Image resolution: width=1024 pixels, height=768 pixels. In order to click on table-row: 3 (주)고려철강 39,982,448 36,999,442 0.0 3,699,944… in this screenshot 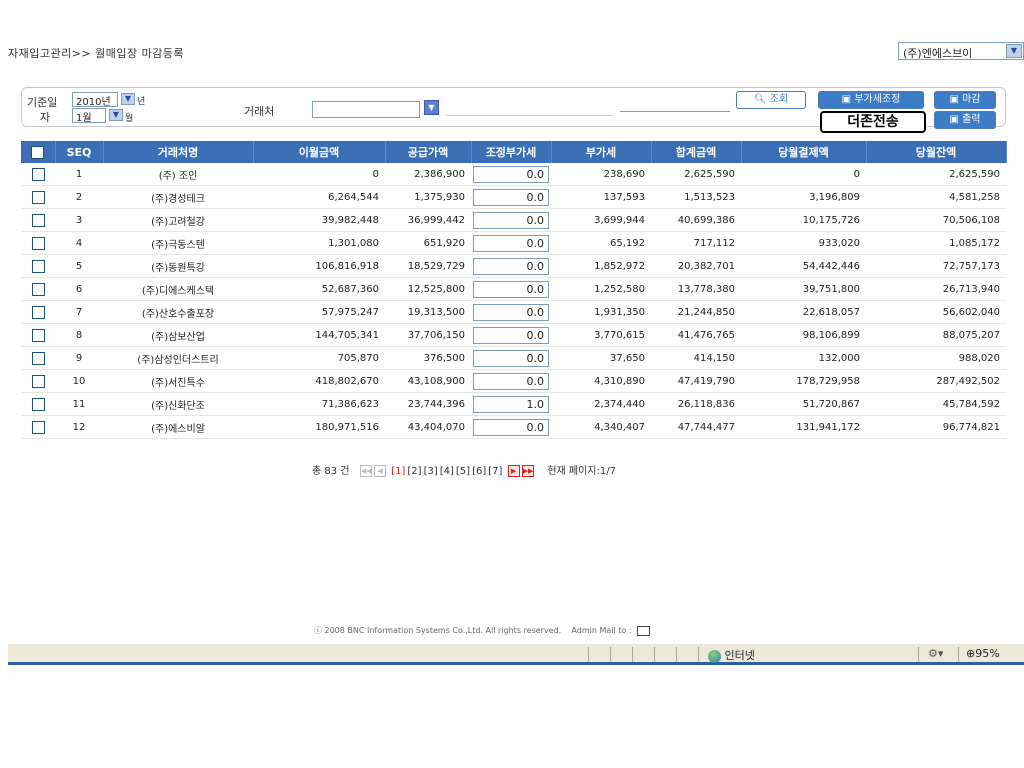, I will do `click(513, 220)`.